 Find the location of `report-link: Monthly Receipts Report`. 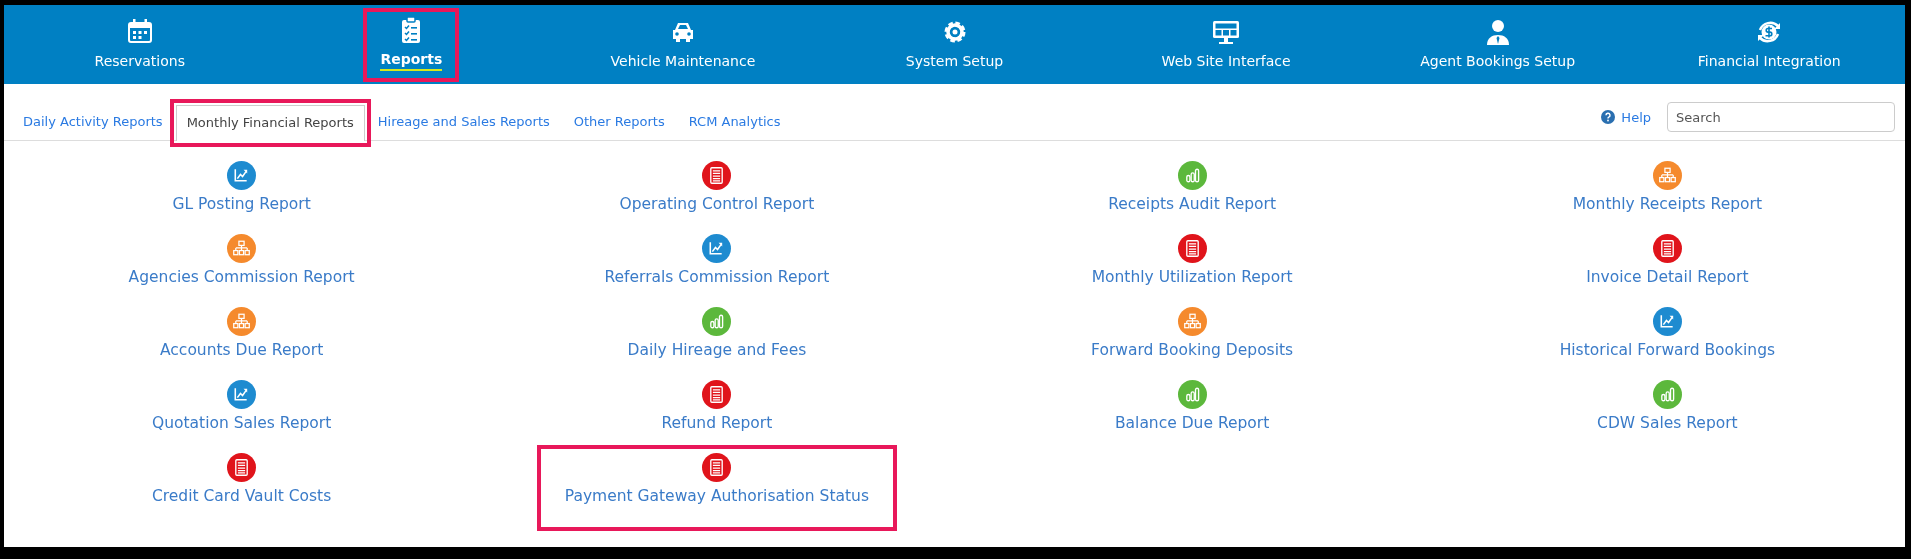

report-link: Monthly Receipts Report is located at coordinates (1667, 187).